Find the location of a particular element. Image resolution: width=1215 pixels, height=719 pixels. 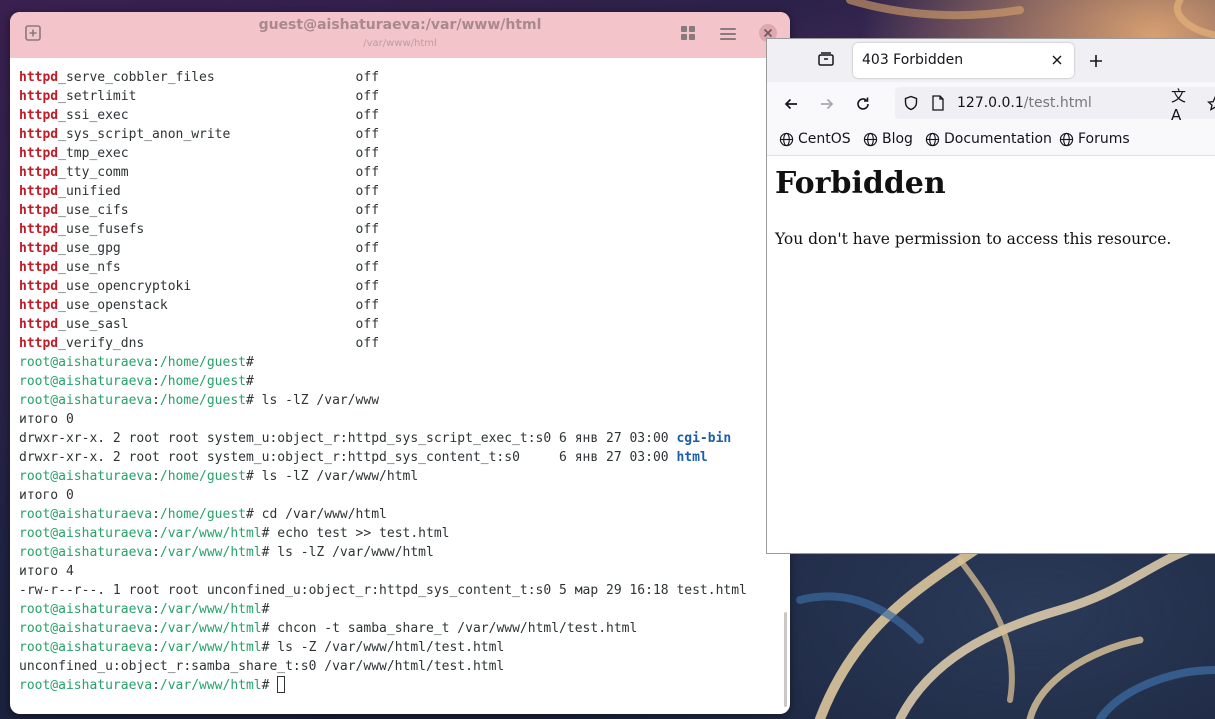

boolean-setting: _serve_cobbler_files off is located at coordinates (219, 77).